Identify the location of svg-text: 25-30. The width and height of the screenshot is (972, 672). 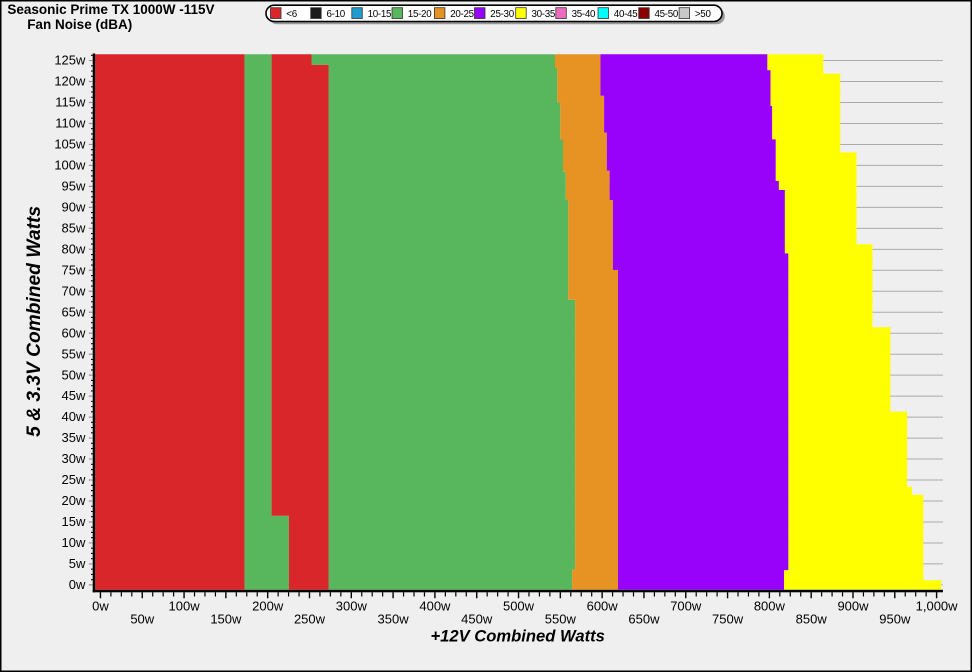
(502, 14).